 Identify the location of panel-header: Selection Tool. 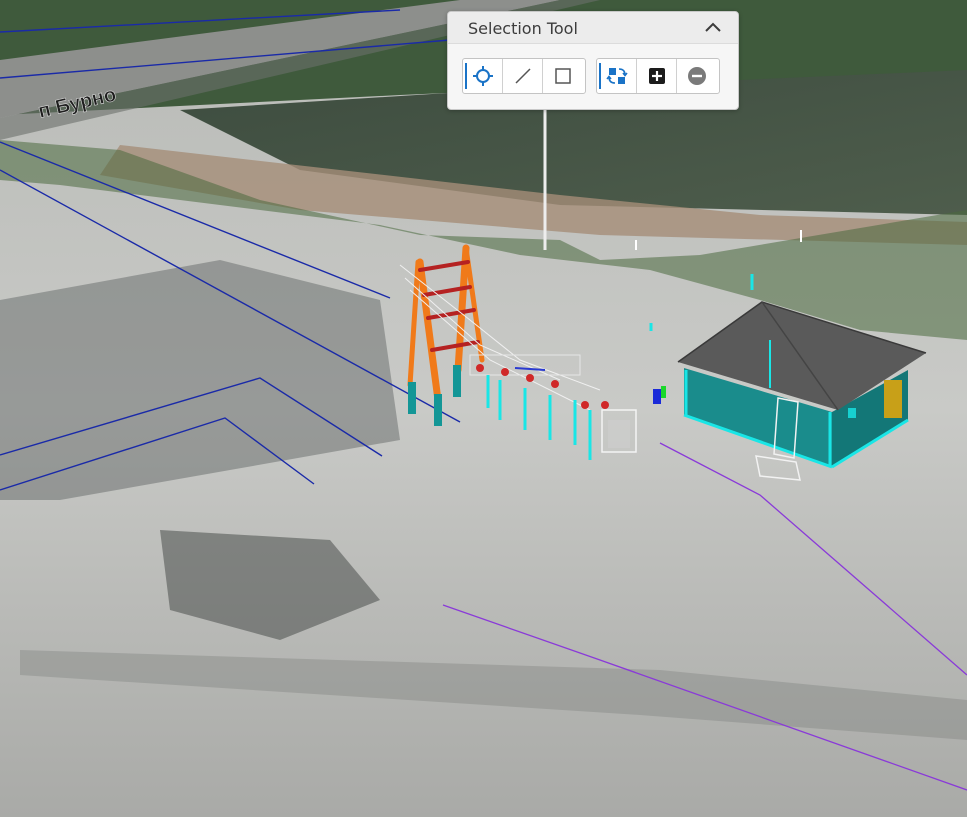
(593, 28).